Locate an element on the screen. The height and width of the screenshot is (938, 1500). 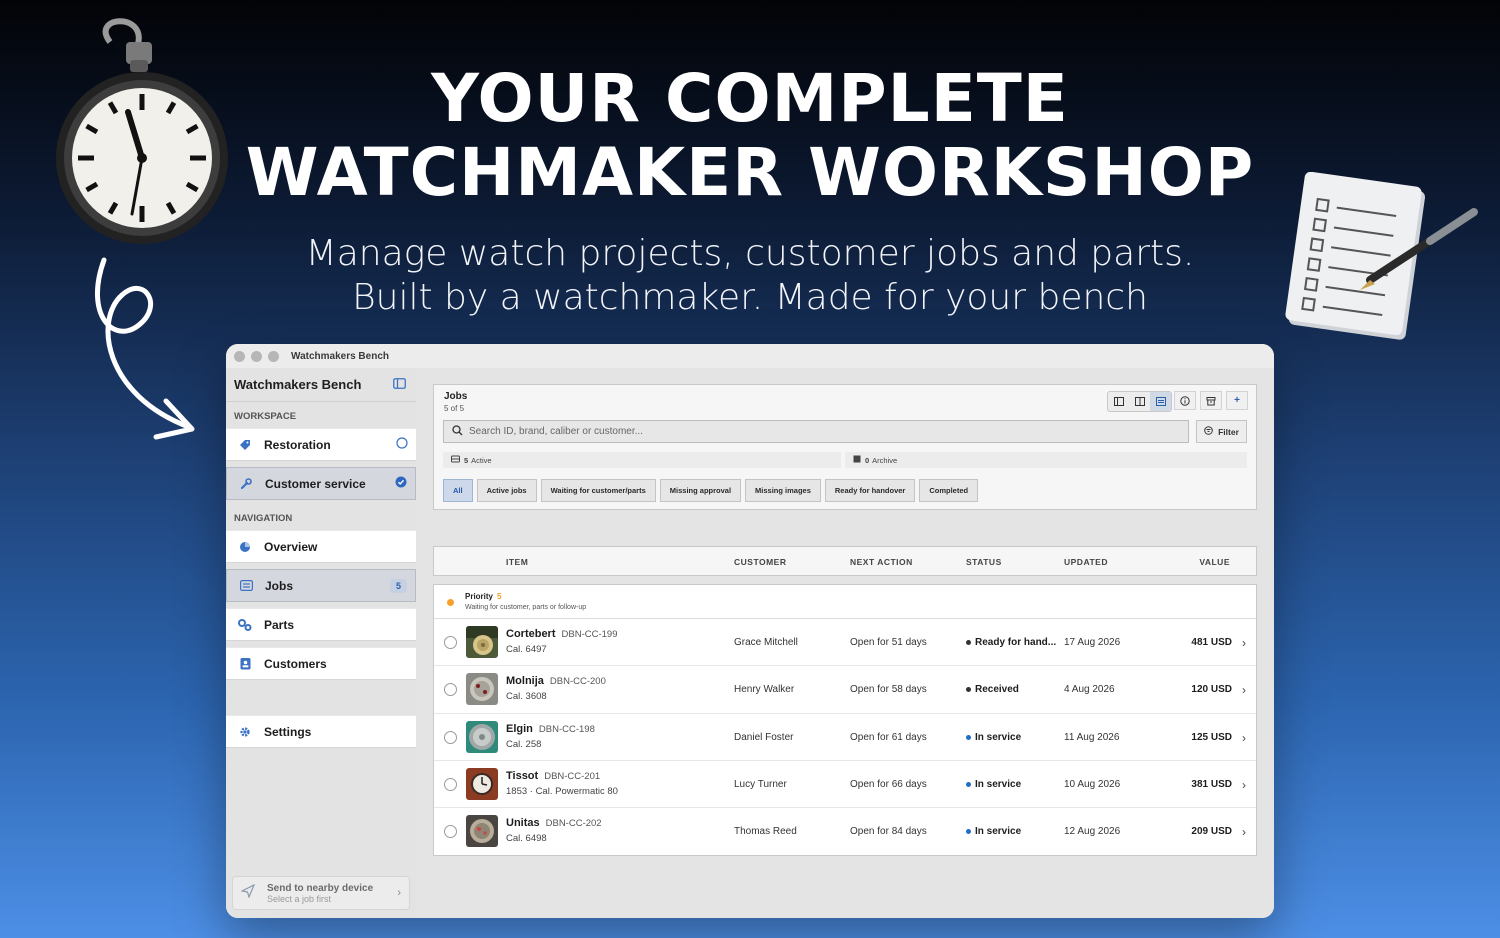
list-view-icon is located at coordinates (1160, 401).